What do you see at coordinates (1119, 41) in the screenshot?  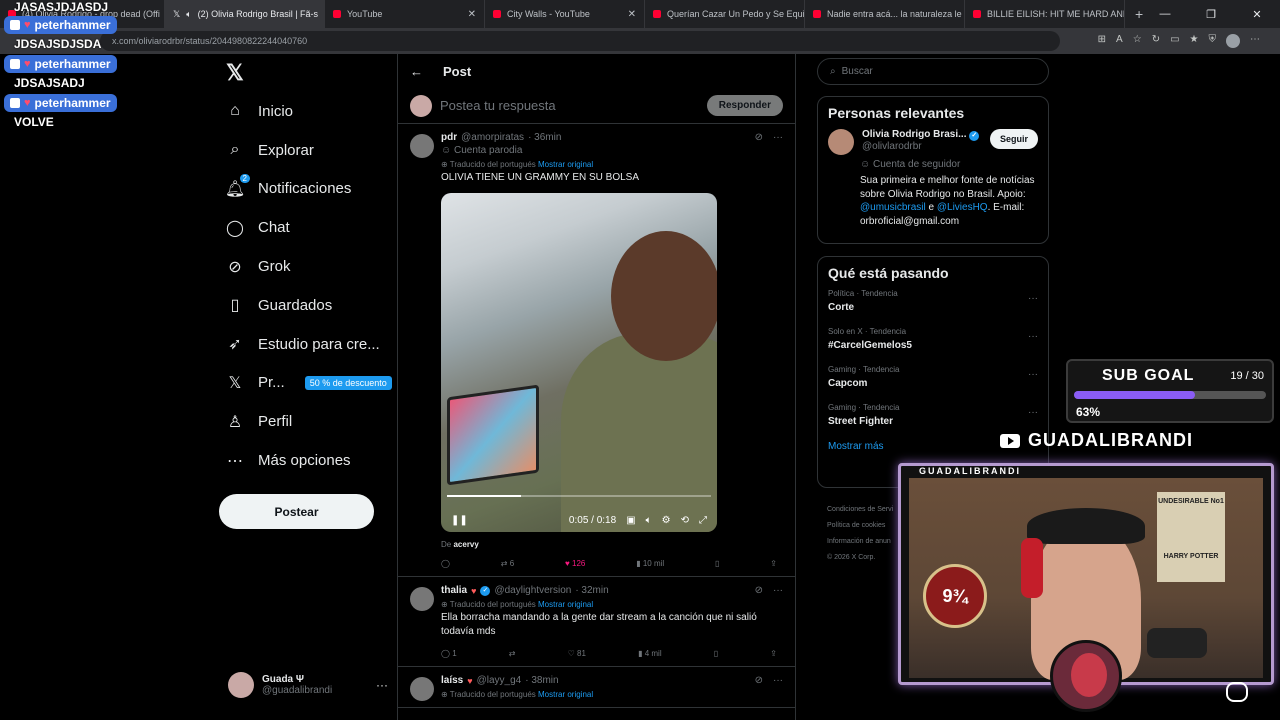 I see `read-aloud-icon: A` at bounding box center [1119, 41].